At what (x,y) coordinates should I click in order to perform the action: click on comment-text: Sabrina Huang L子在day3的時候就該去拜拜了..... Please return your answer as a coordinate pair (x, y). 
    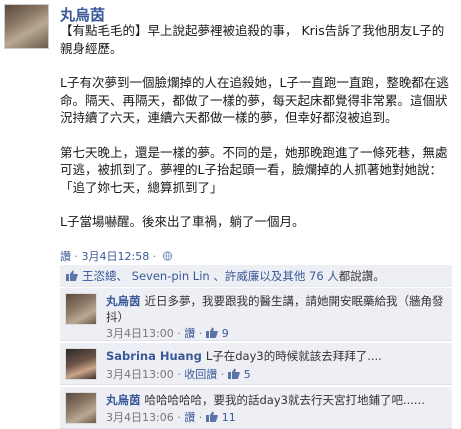
    Looking at the image, I should click on (276, 356).